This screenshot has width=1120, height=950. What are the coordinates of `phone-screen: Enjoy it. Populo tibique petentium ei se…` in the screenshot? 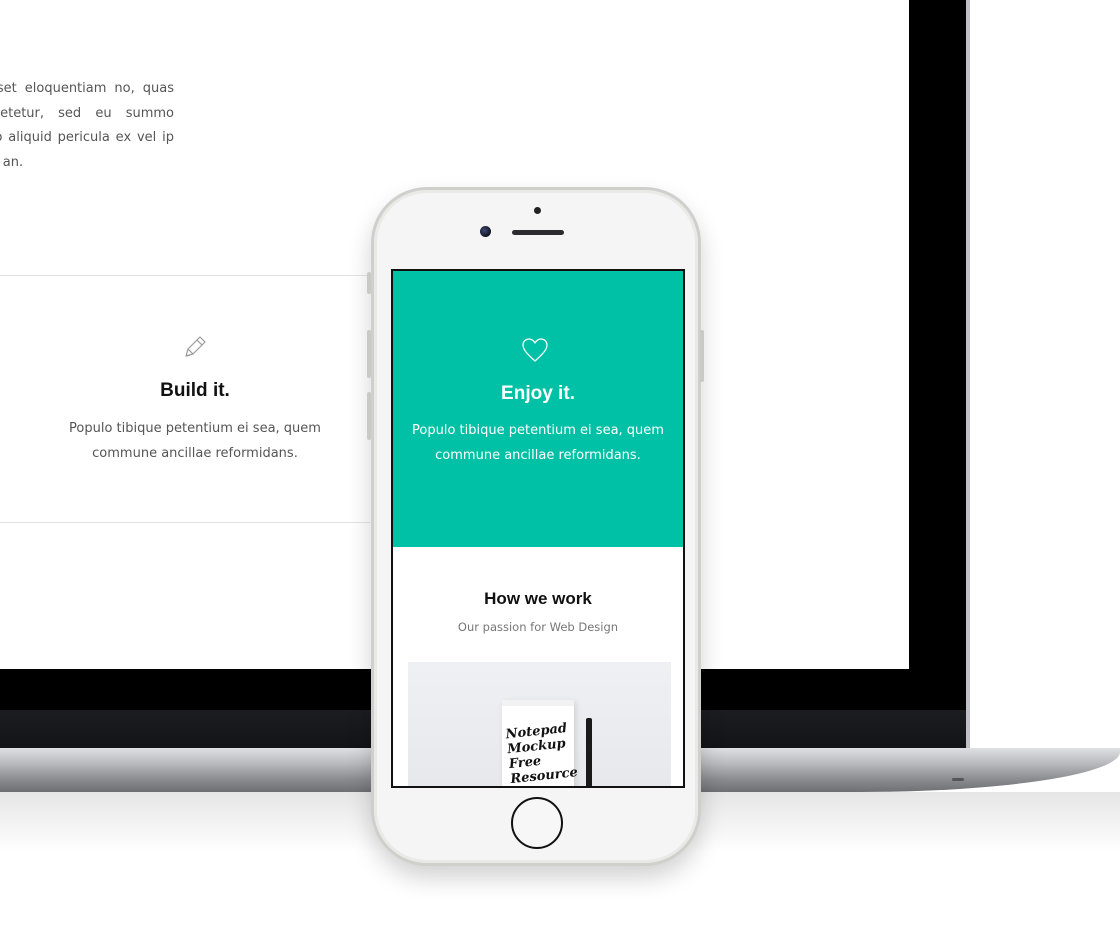 It's located at (538, 528).